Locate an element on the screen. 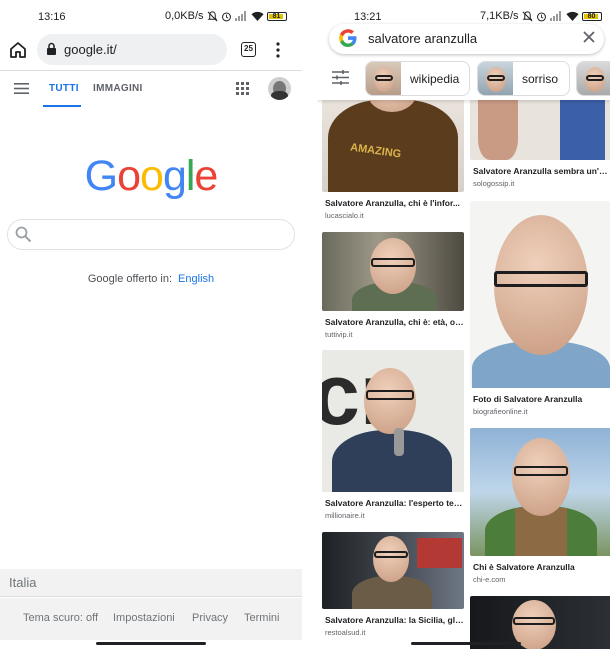  tab-switcher-button: 25 is located at coordinates (248, 49).